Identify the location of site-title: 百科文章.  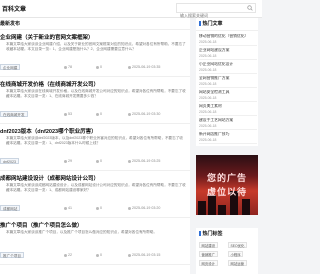
(14, 8).